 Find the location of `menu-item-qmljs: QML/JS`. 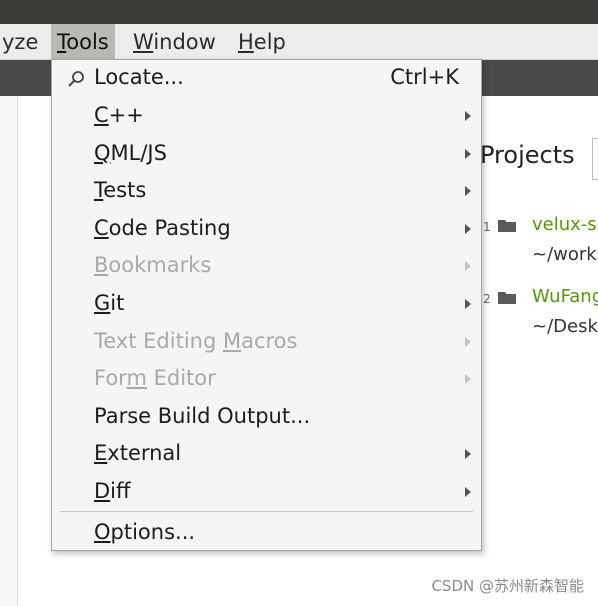

menu-item-qmljs: QML/JS is located at coordinates (266, 154).